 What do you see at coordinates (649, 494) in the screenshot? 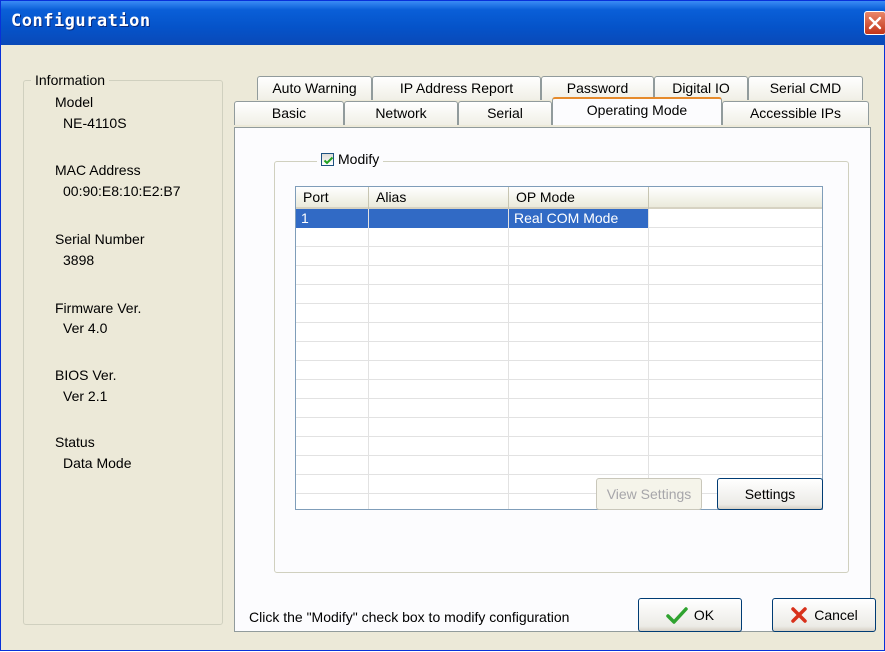
I see `view-settings-button: View Settings` at bounding box center [649, 494].